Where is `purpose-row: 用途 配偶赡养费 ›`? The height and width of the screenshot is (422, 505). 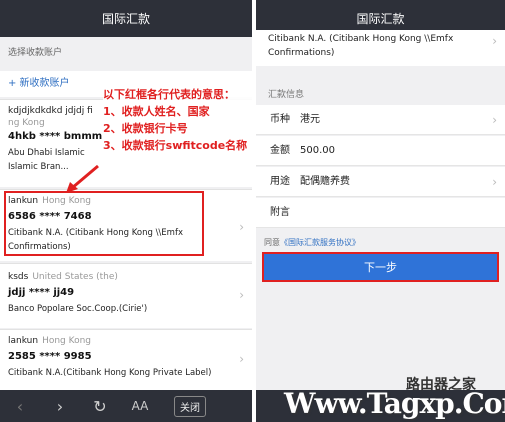
purpose-row: 用途 配偶赡养费 › is located at coordinates (380, 182).